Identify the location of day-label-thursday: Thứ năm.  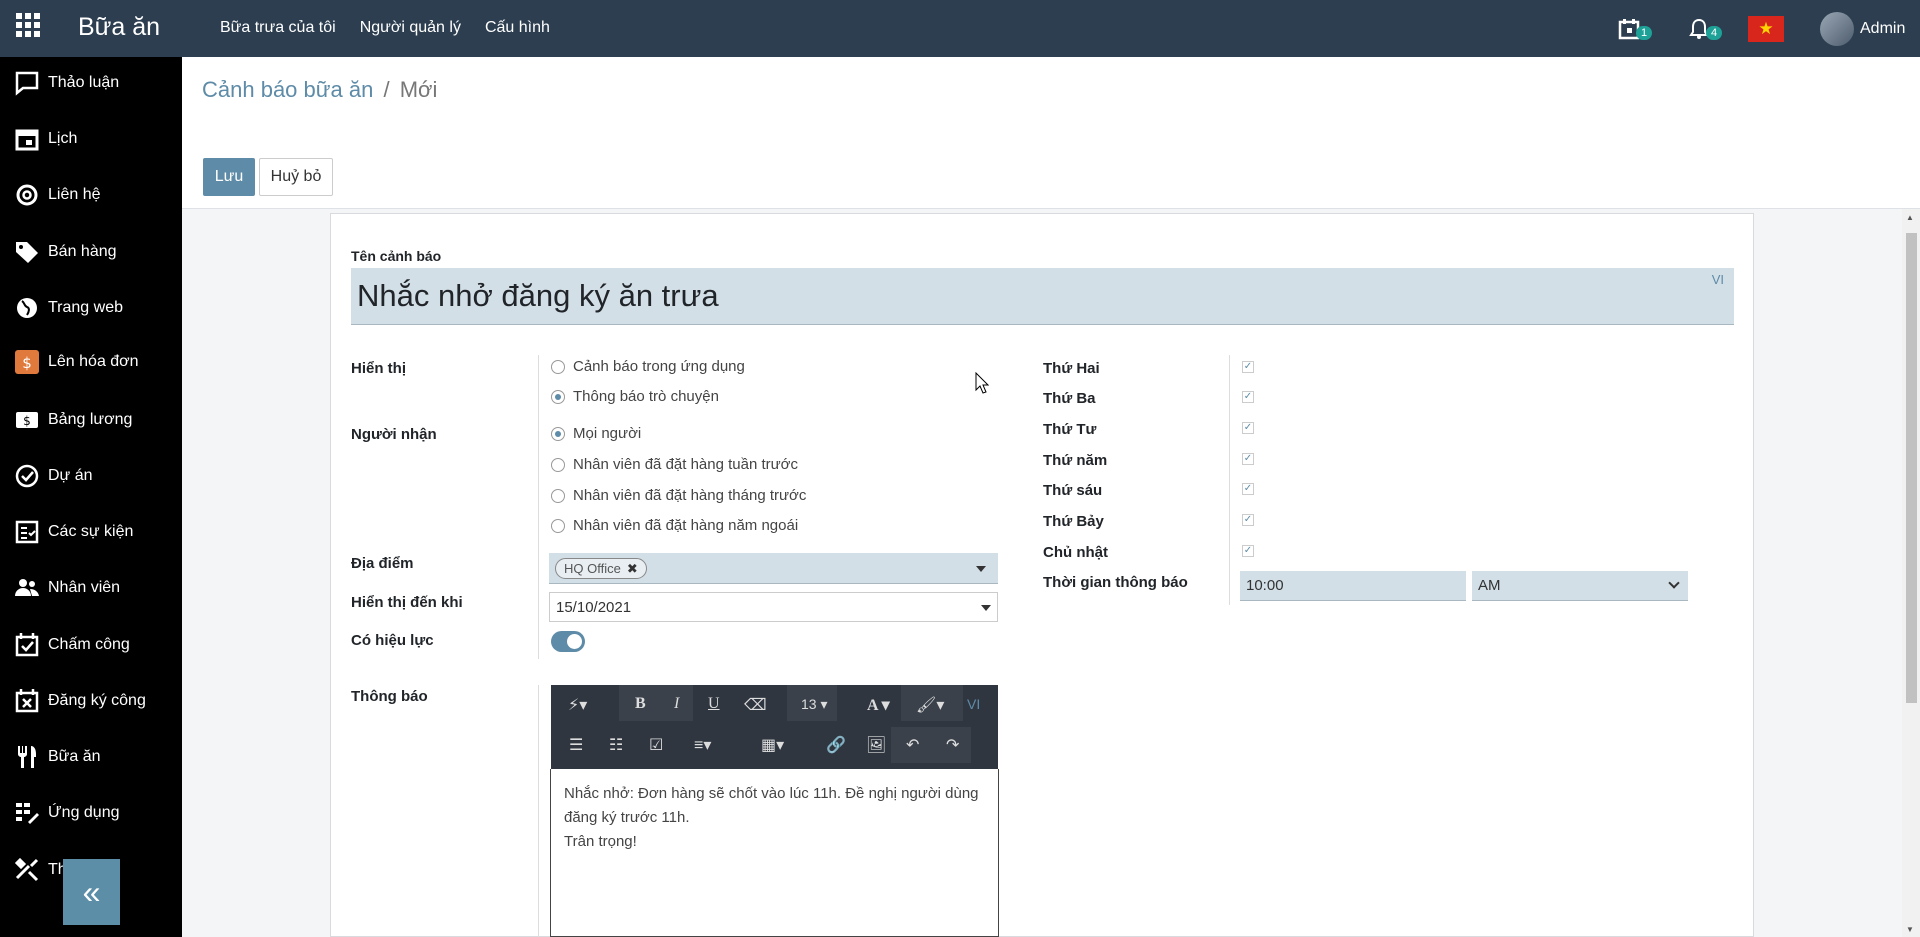
(1075, 460).